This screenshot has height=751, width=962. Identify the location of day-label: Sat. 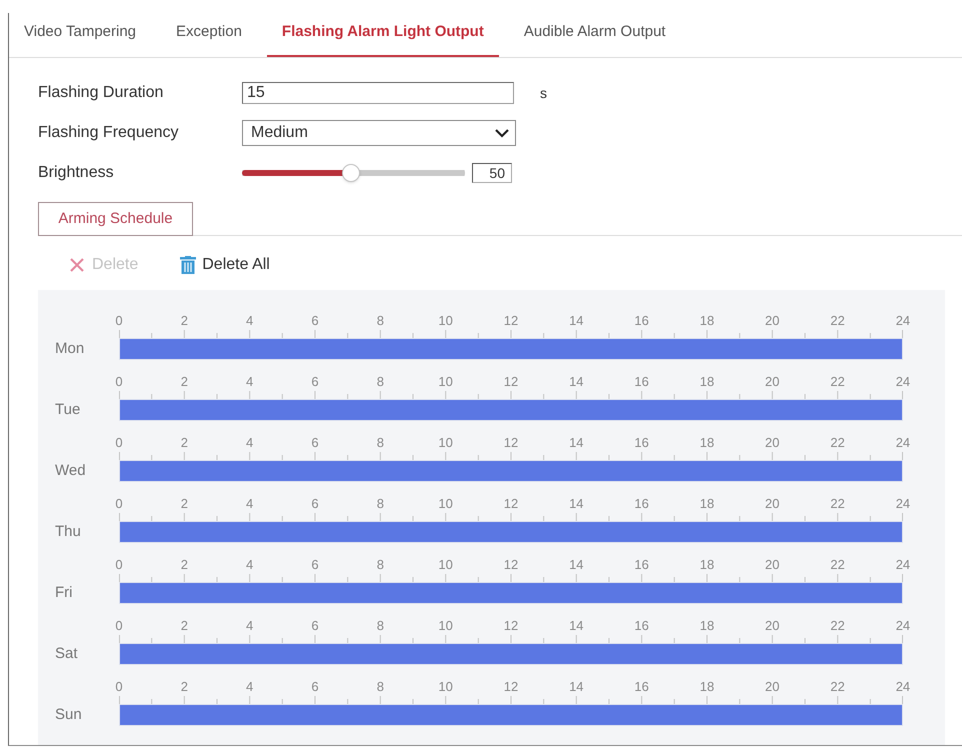
(67, 654).